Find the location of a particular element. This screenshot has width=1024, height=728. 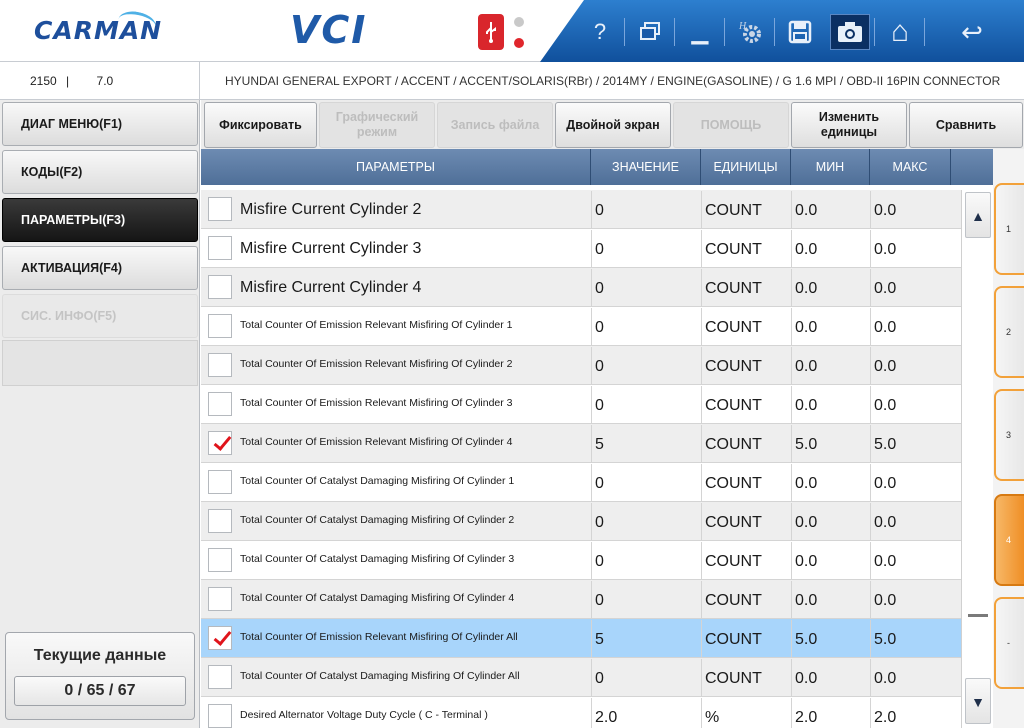

parameter-counter: 0 / 65 / 67 is located at coordinates (100, 691).